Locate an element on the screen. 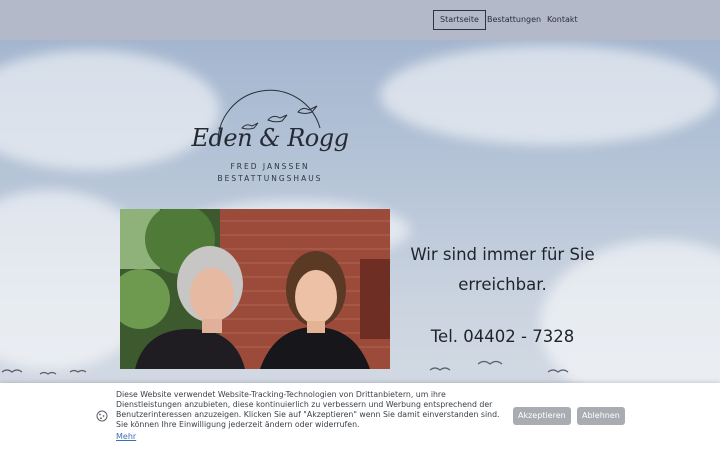  phone-number: Tel. 04402 - 7328 is located at coordinates (502, 336).